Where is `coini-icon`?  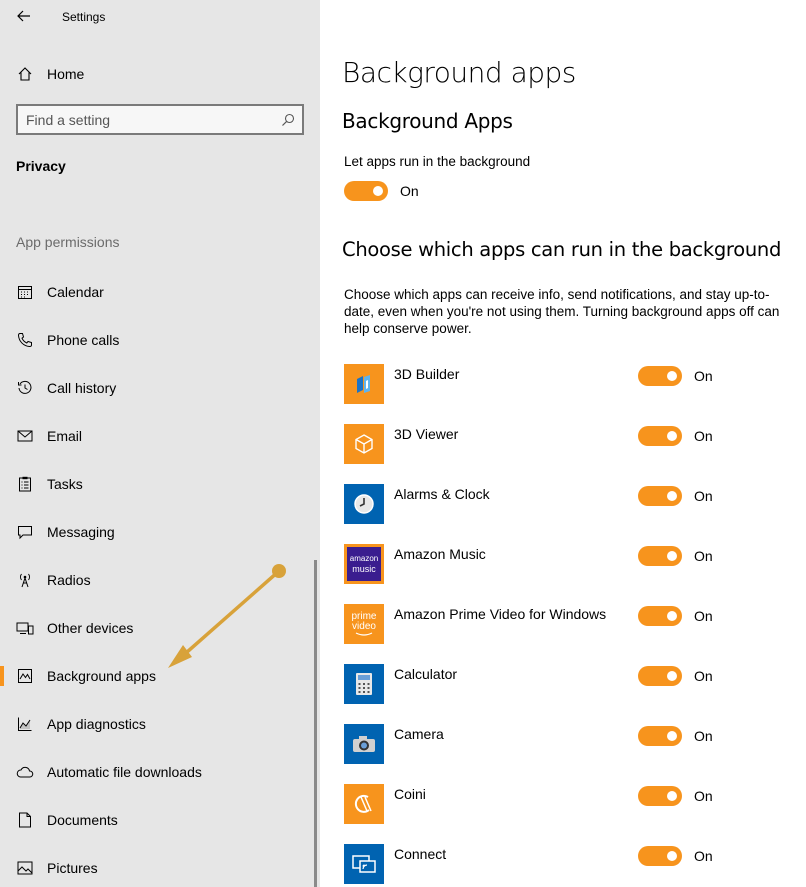
coini-icon is located at coordinates (364, 804).